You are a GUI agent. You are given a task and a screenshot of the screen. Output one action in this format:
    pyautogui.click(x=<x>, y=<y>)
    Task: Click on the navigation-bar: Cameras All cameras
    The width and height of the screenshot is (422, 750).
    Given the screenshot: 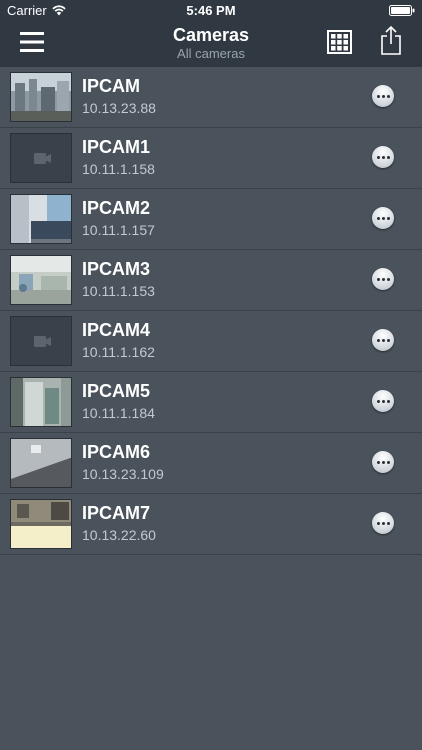 What is the action you would take?
    pyautogui.click(x=211, y=44)
    